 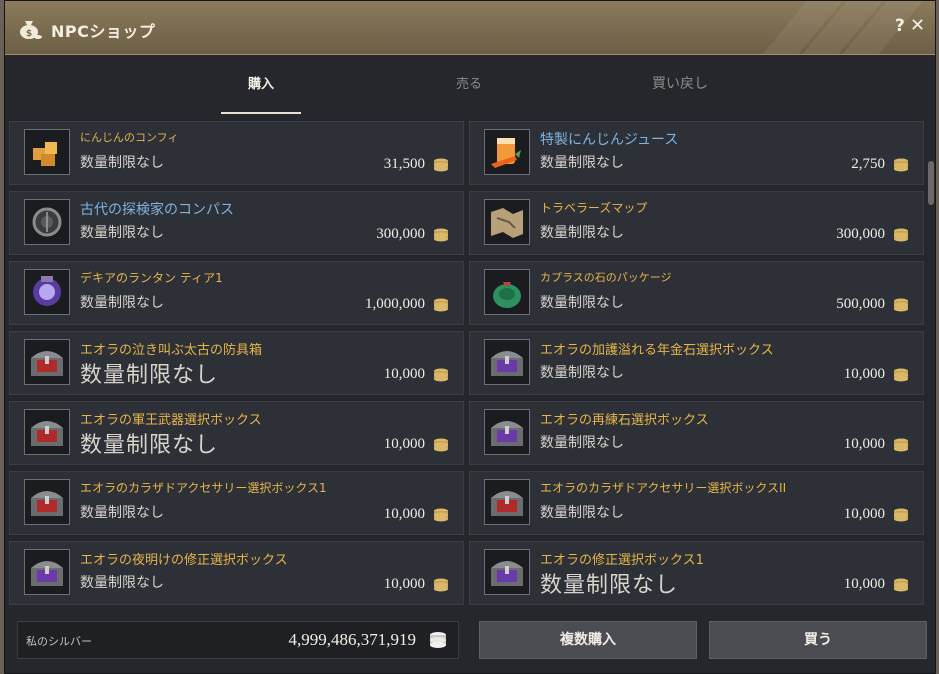 I want to click on shop-item: にんじんのコンフィ 数量制限なし 31,500, so click(x=236, y=153).